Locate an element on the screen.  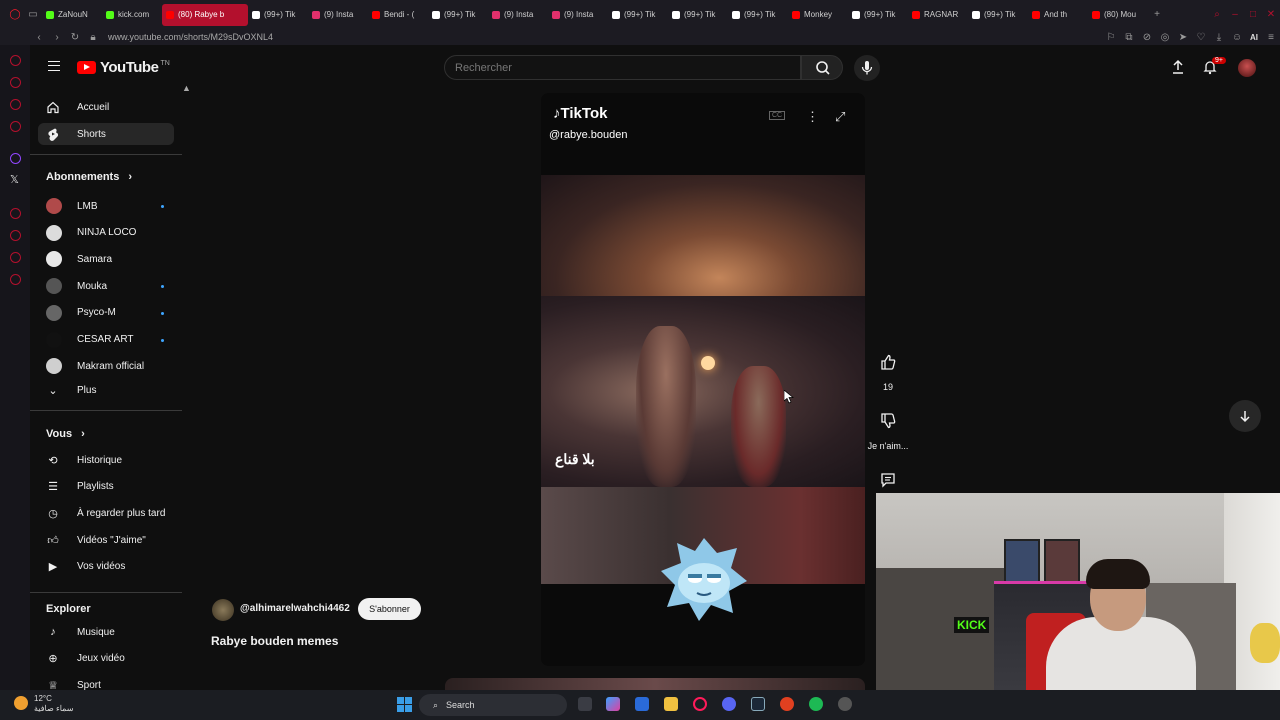
heart-icon: ♡ is located at coordinates (1201, 37).